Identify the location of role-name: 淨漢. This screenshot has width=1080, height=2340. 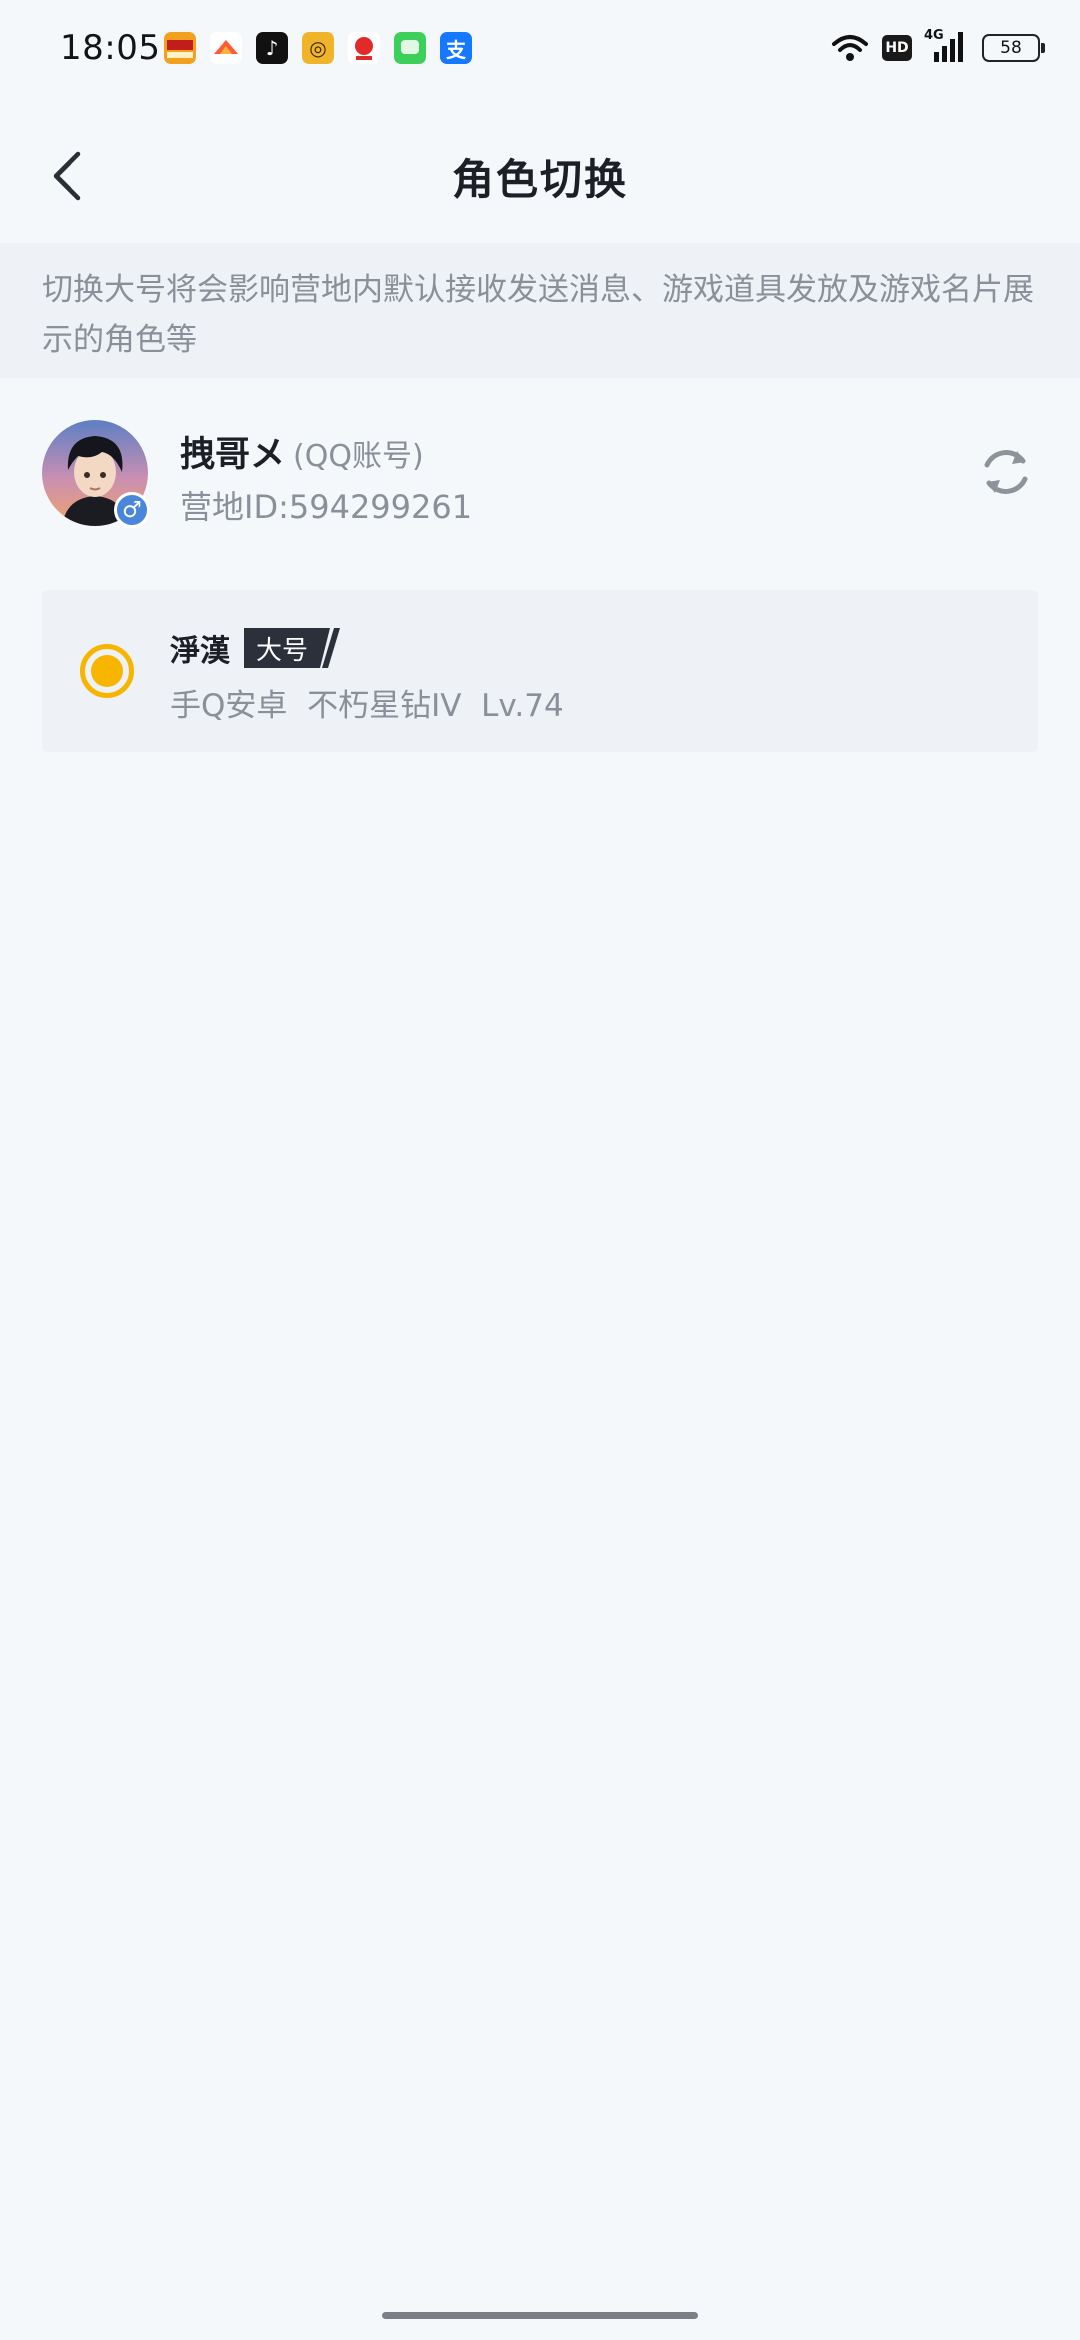
(200, 651).